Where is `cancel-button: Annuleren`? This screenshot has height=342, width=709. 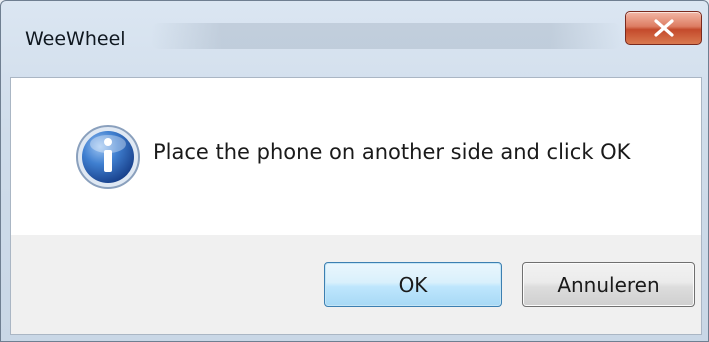 cancel-button: Annuleren is located at coordinates (608, 284).